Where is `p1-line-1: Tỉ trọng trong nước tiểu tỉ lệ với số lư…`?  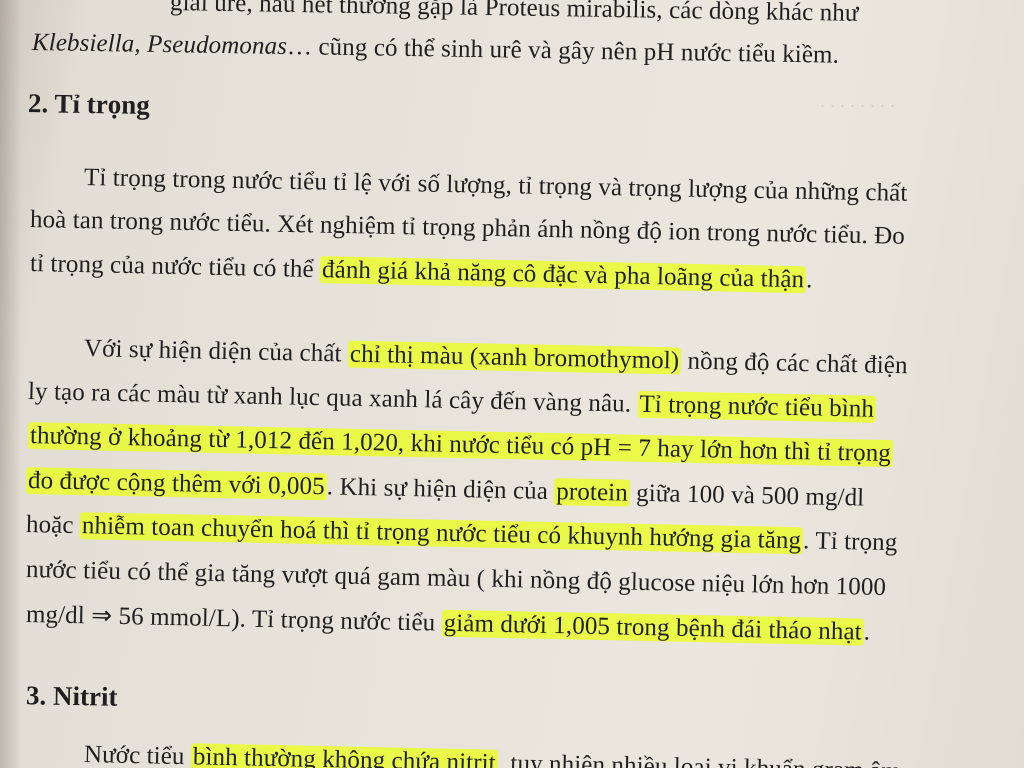 p1-line-1: Tỉ trọng trong nước tiểu tỉ lệ với số lư… is located at coordinates (495, 185).